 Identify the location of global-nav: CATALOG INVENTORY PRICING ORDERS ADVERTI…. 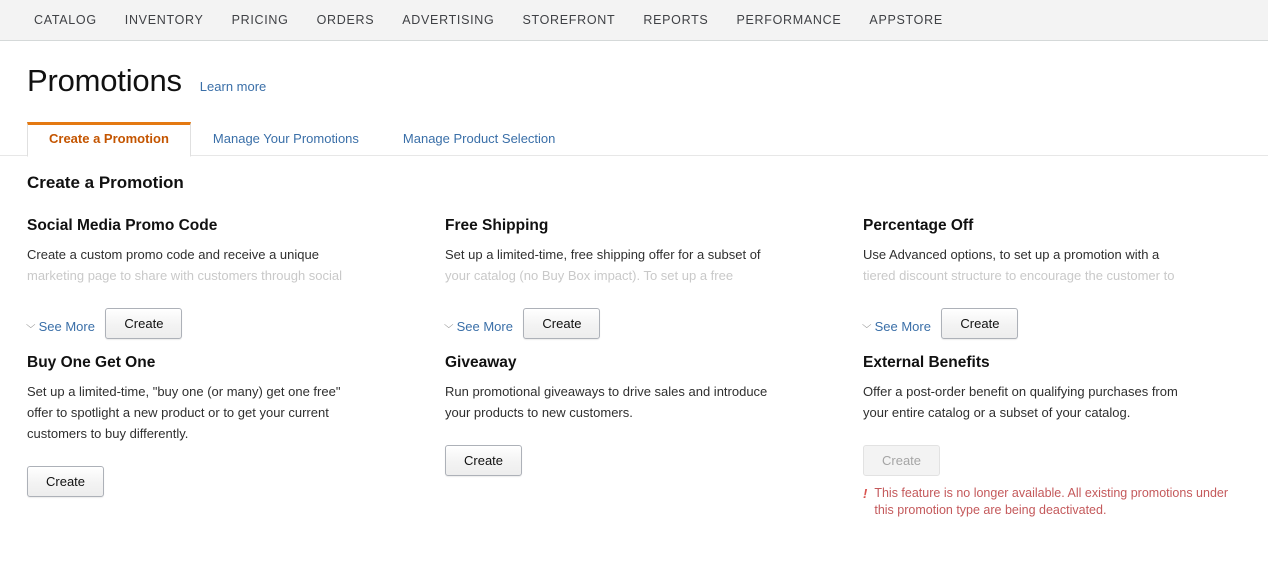
(634, 20).